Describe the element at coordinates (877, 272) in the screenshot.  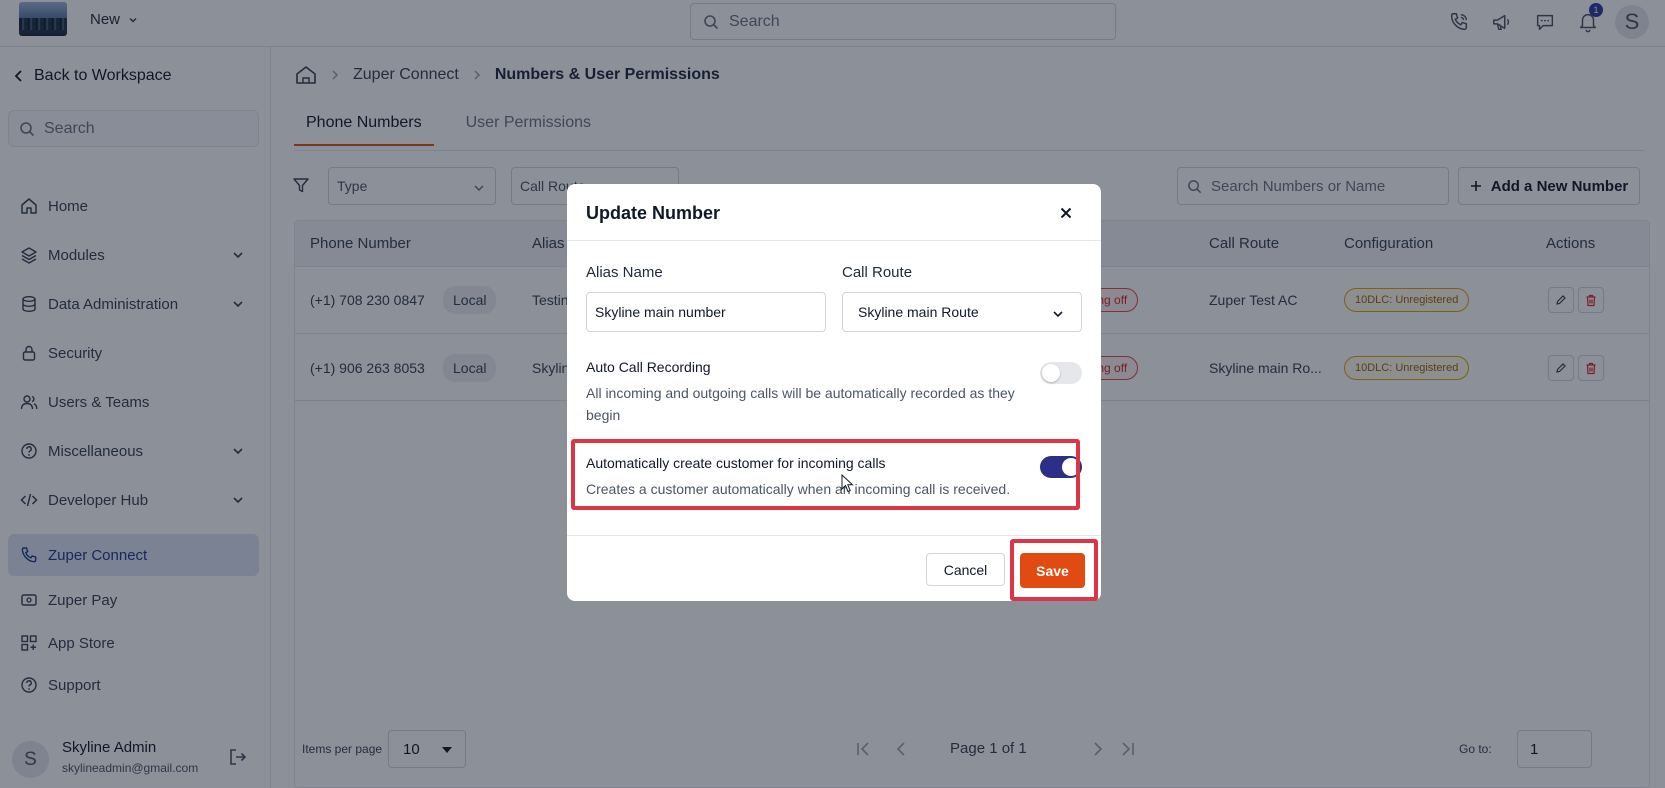
I see `call-route-label: Call Route` at that location.